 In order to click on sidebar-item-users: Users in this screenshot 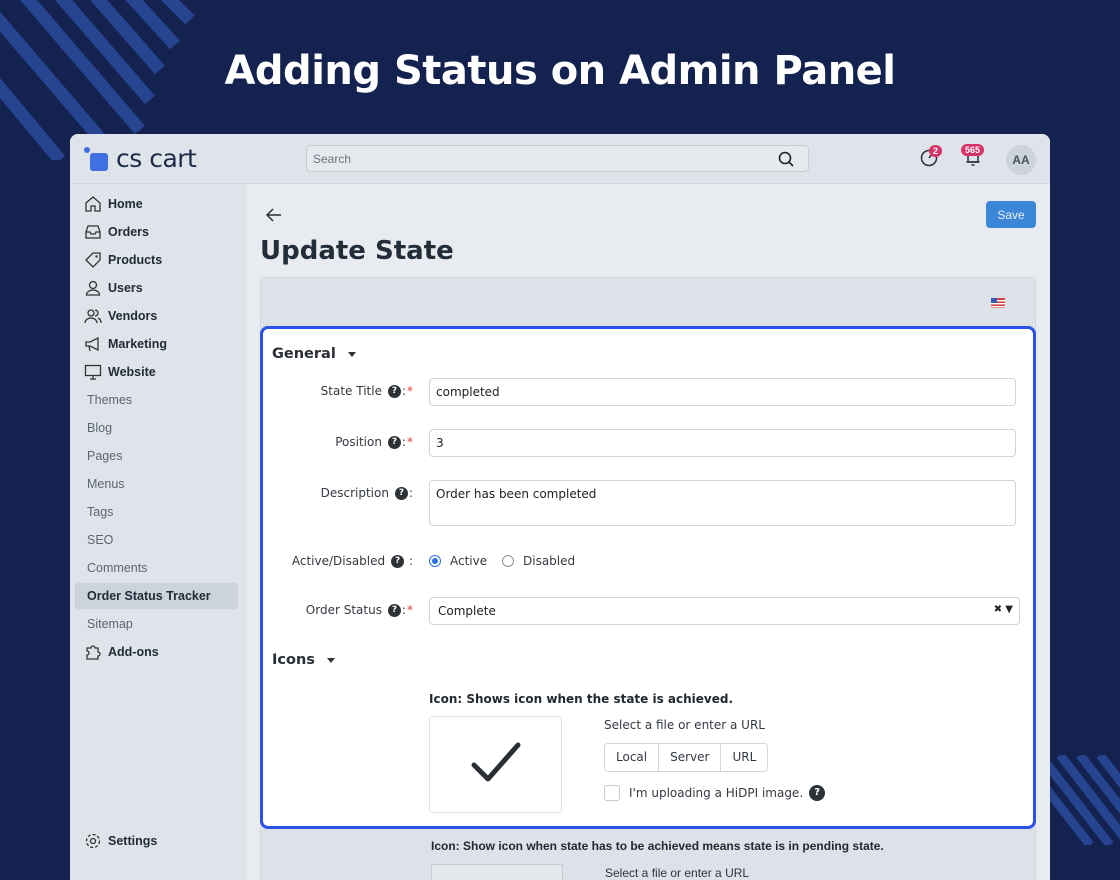, I will do `click(161, 288)`.